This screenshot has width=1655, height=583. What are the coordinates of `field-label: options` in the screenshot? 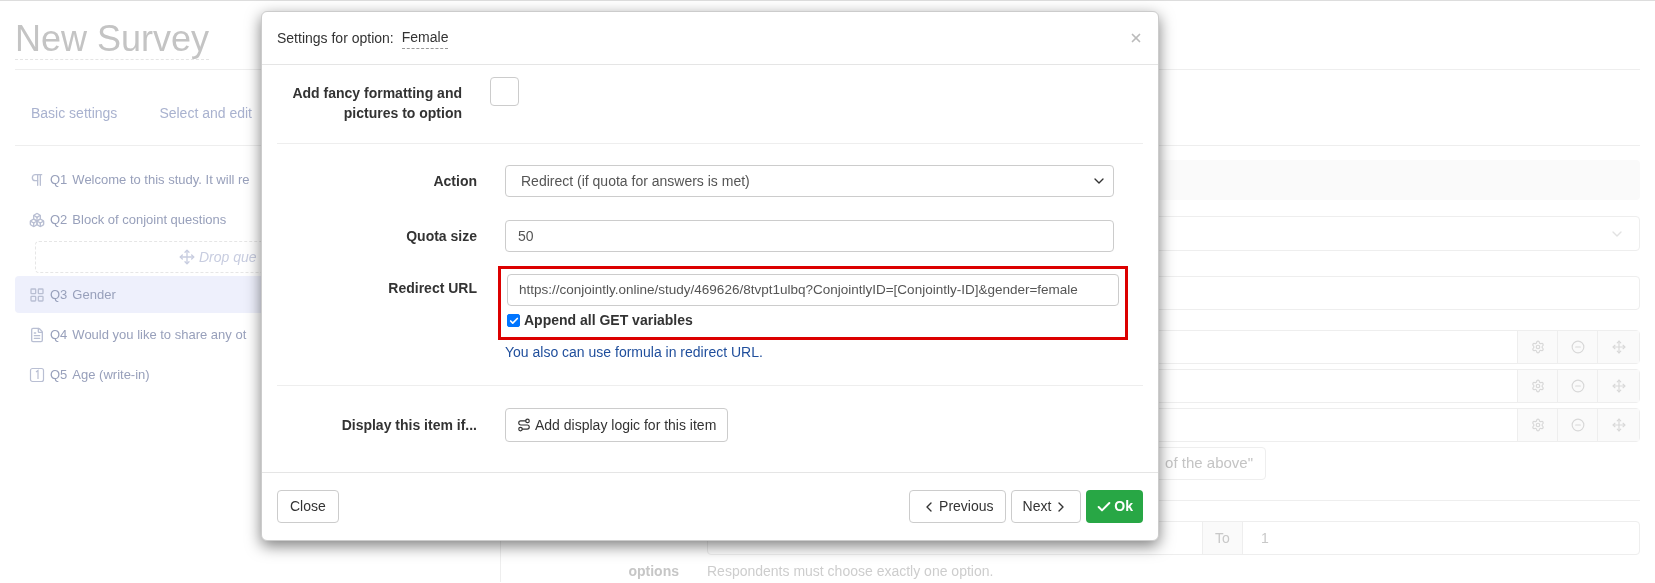 It's located at (653, 571).